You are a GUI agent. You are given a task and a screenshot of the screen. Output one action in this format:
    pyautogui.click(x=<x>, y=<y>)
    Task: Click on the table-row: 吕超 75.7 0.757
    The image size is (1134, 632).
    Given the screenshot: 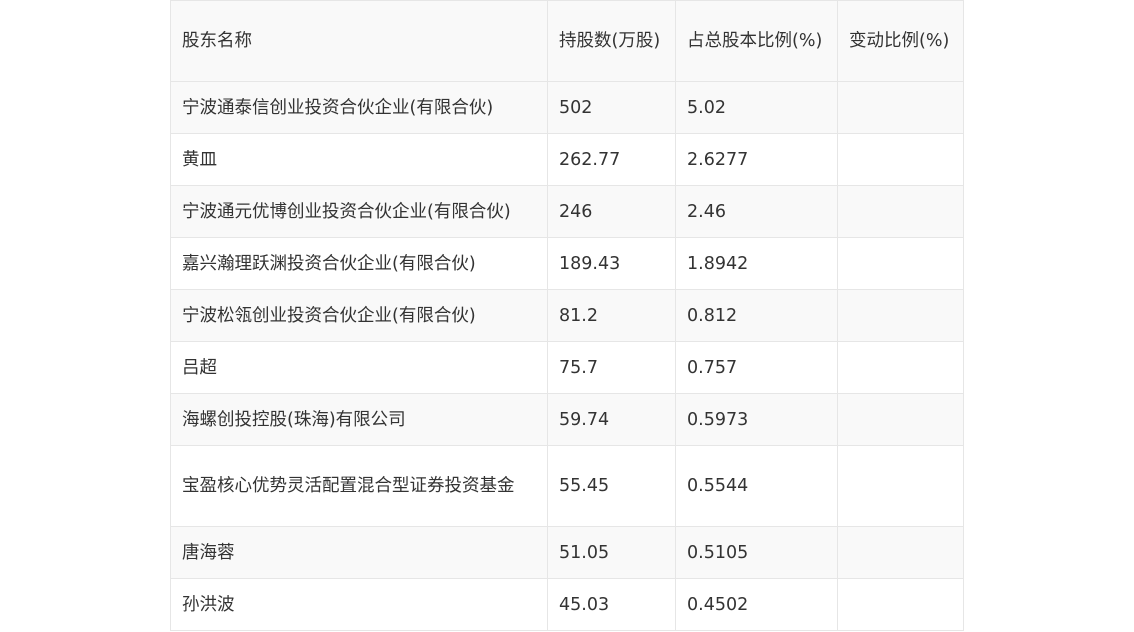 What is the action you would take?
    pyautogui.click(x=567, y=367)
    